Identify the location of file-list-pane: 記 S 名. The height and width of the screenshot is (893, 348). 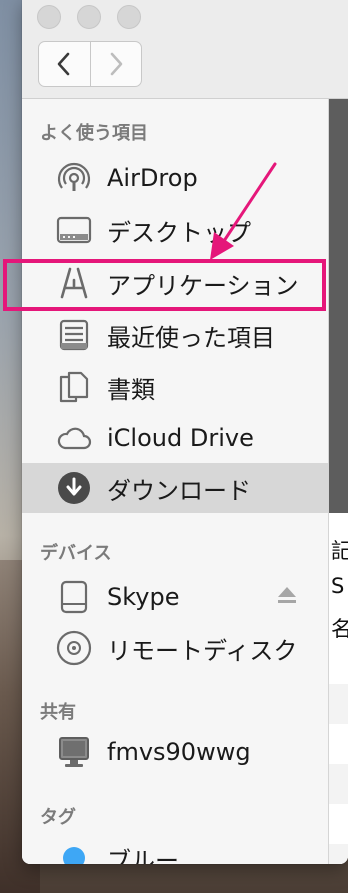
(338, 481).